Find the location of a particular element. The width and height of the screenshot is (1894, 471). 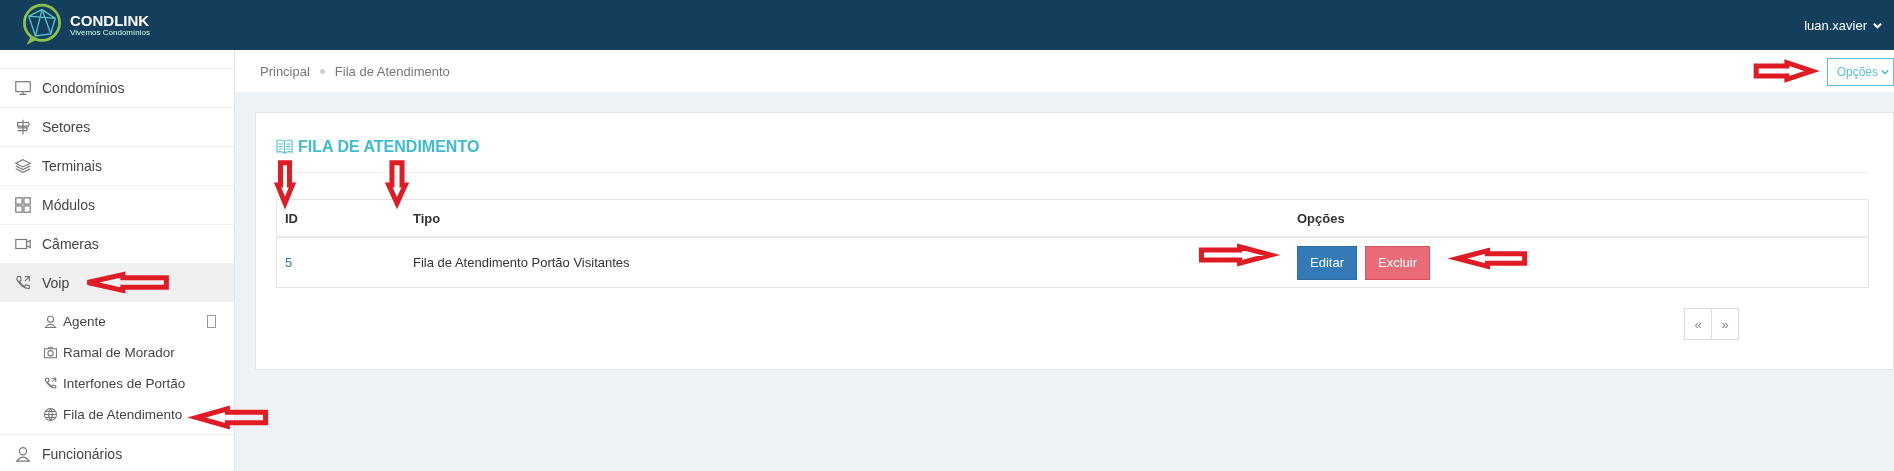

next-page-button: » is located at coordinates (1725, 324).